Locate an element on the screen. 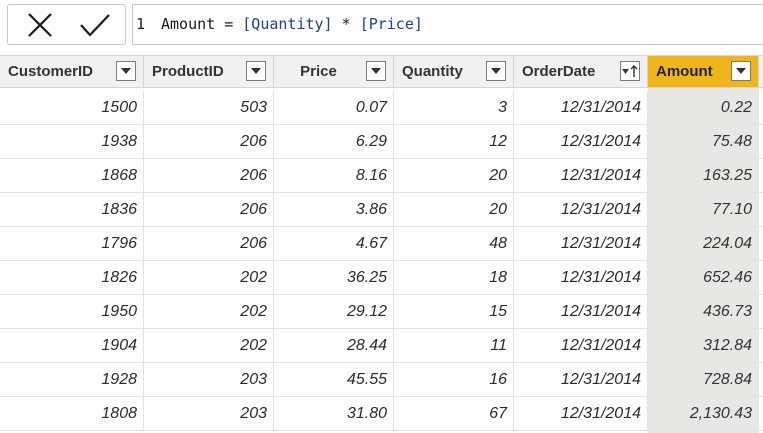 The image size is (763, 433). cell-customerid: 1938 is located at coordinates (72, 141).